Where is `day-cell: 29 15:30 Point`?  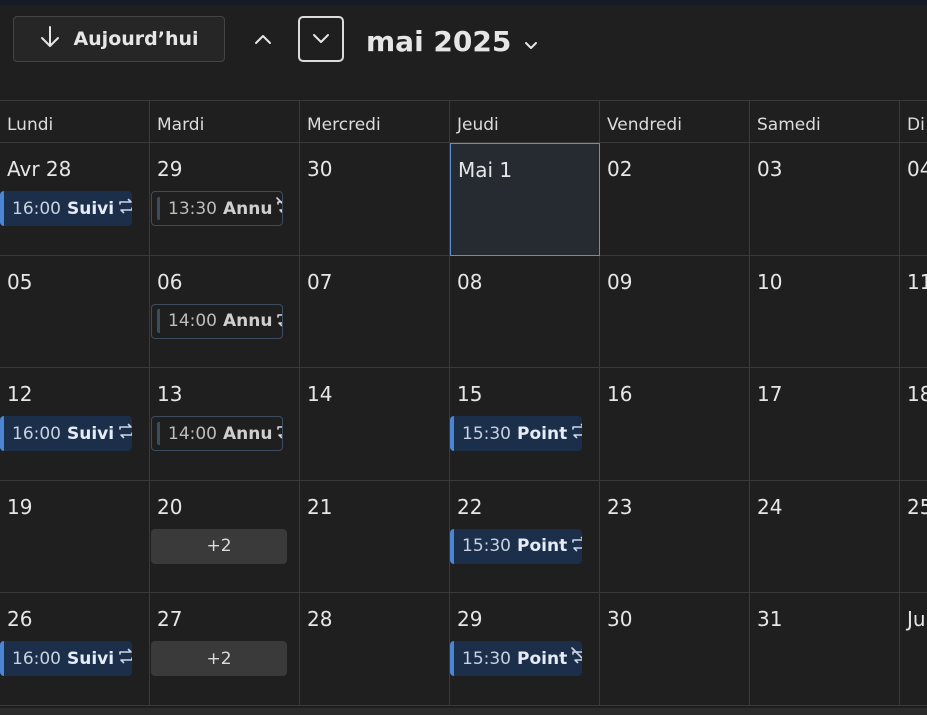
day-cell: 29 15:30 Point is located at coordinates (525, 649).